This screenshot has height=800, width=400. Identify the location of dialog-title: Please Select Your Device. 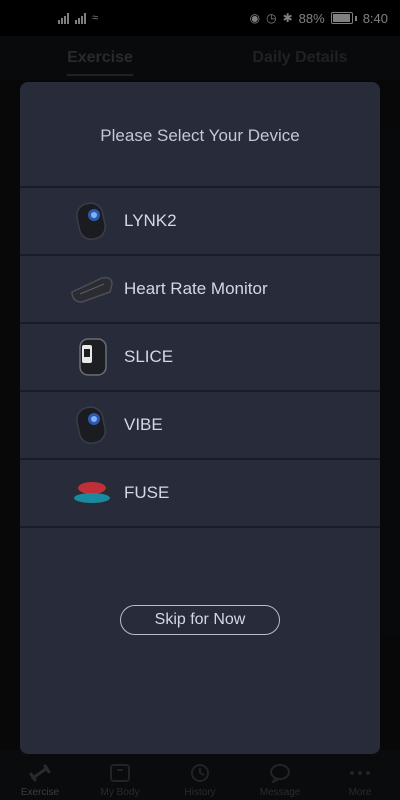
(200, 135).